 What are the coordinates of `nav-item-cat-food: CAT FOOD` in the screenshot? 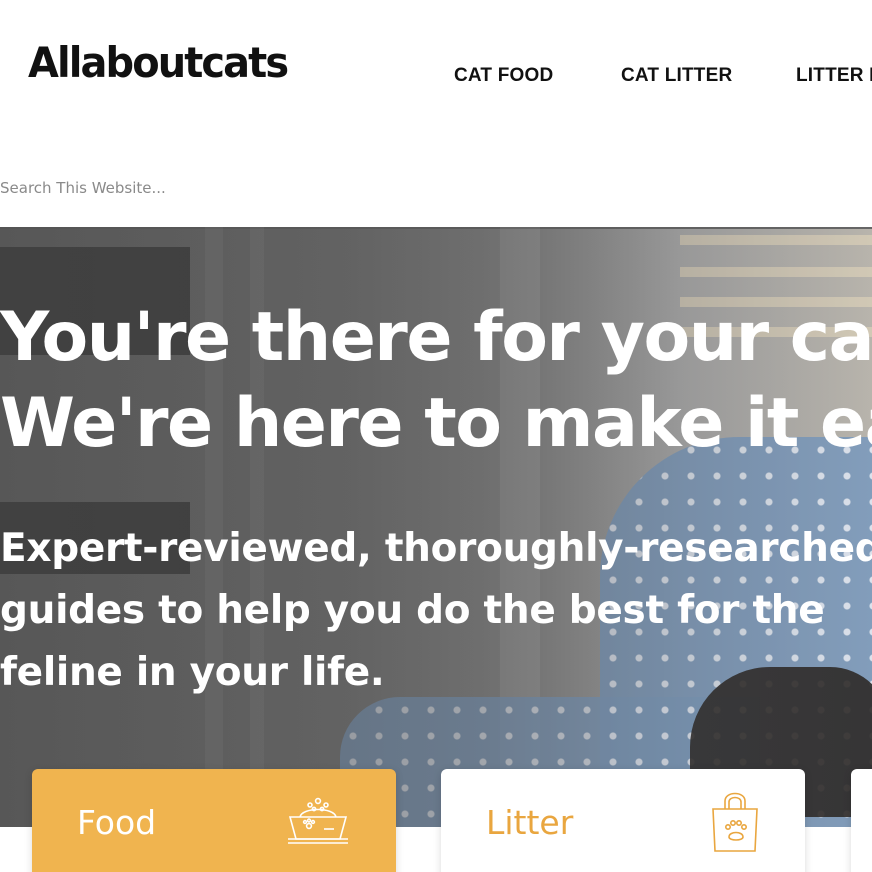 It's located at (503, 76).